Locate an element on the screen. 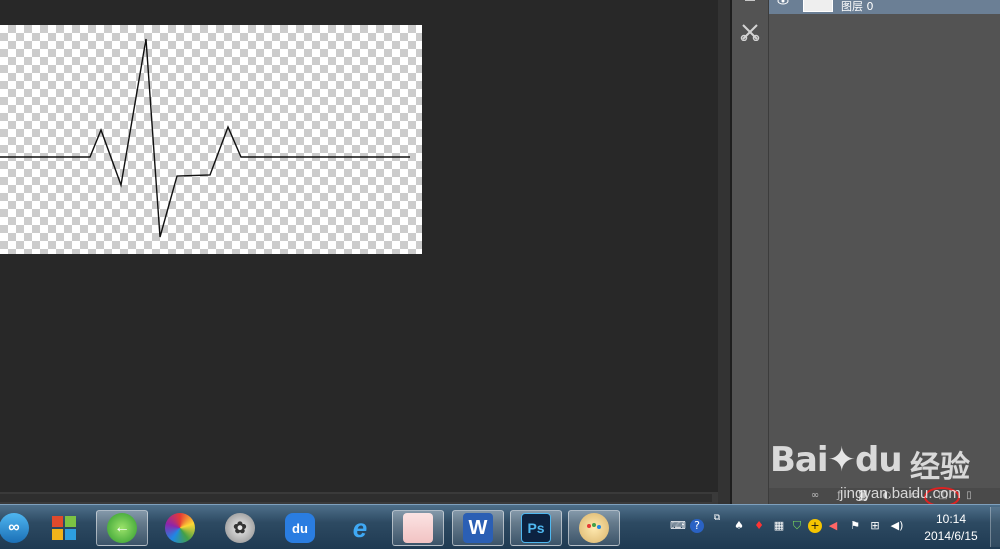  baidu-du-icon: du is located at coordinates (300, 528).